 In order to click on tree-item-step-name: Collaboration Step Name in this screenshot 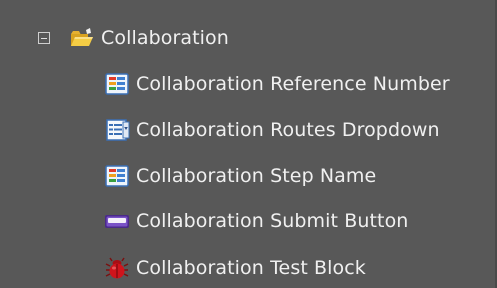, I will do `click(240, 176)`.